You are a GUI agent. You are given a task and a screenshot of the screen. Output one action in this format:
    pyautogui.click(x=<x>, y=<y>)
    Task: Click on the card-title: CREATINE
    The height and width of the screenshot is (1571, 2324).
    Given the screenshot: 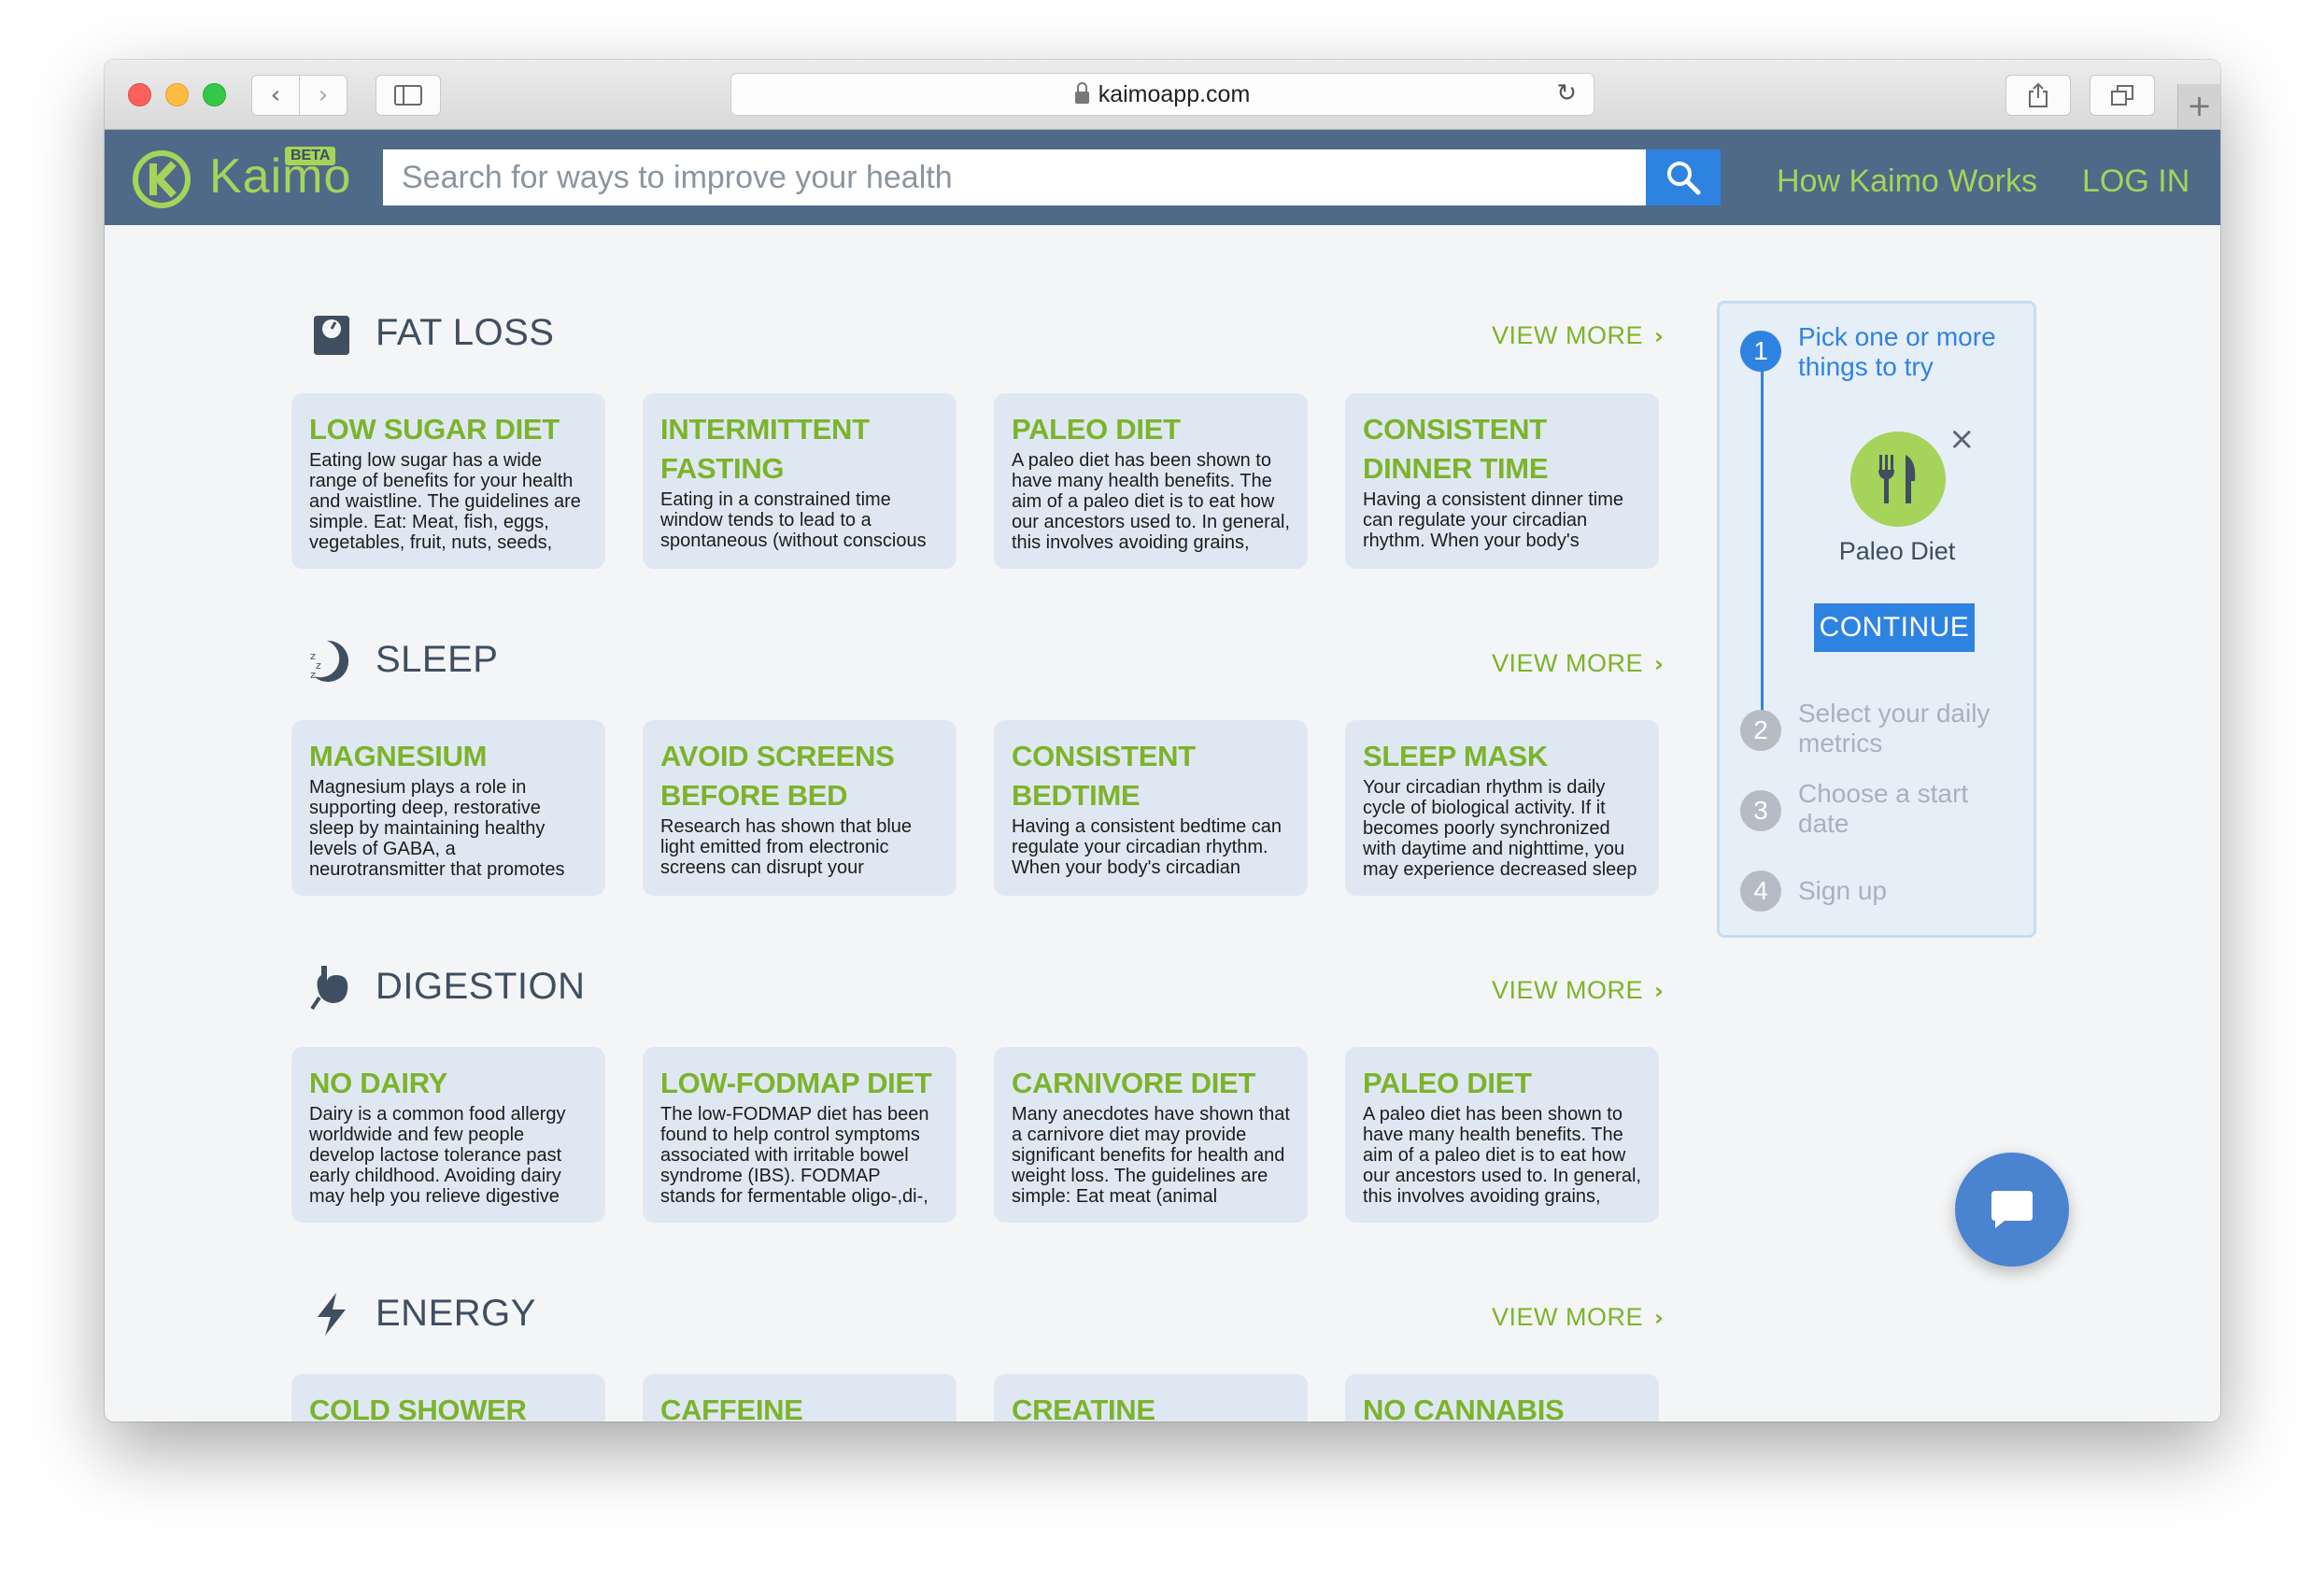 What is the action you would take?
    pyautogui.click(x=1083, y=1408)
    